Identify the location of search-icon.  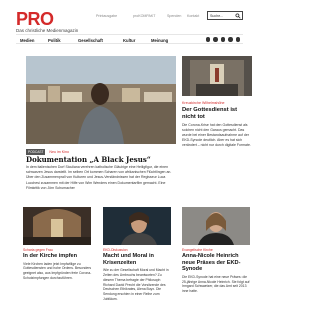
(238, 16).